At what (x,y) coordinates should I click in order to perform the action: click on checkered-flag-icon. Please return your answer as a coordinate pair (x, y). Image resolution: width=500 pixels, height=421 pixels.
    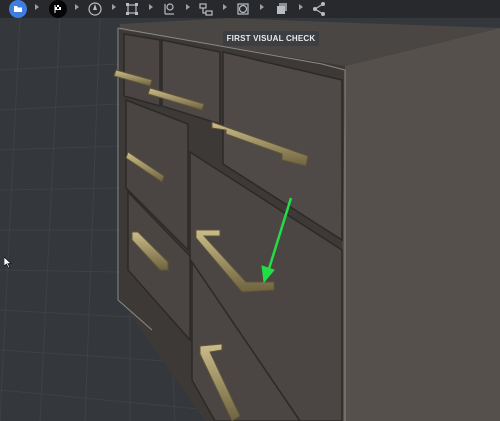
    Looking at the image, I should click on (58, 9).